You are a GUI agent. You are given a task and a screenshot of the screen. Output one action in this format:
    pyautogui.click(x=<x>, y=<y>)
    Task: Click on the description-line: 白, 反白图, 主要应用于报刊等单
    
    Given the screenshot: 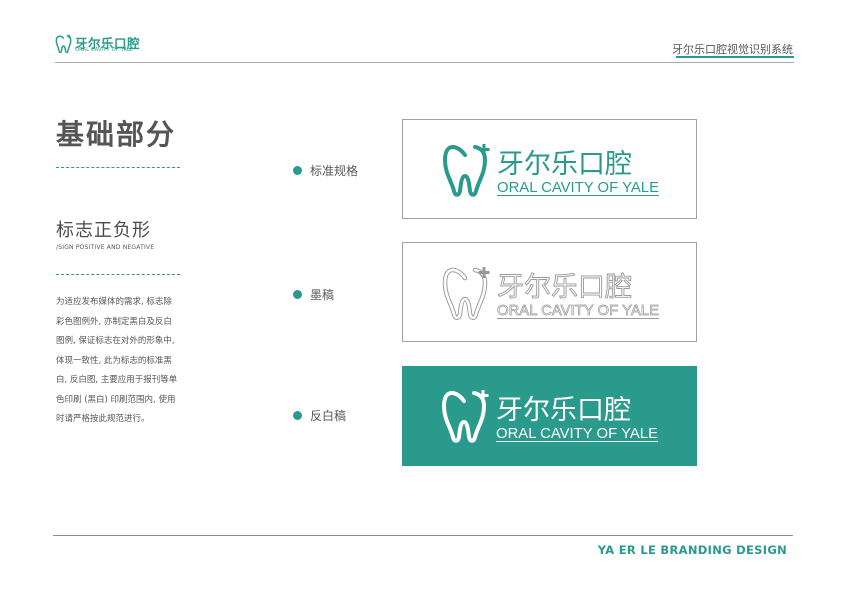 What is the action you would take?
    pyautogui.click(x=117, y=380)
    